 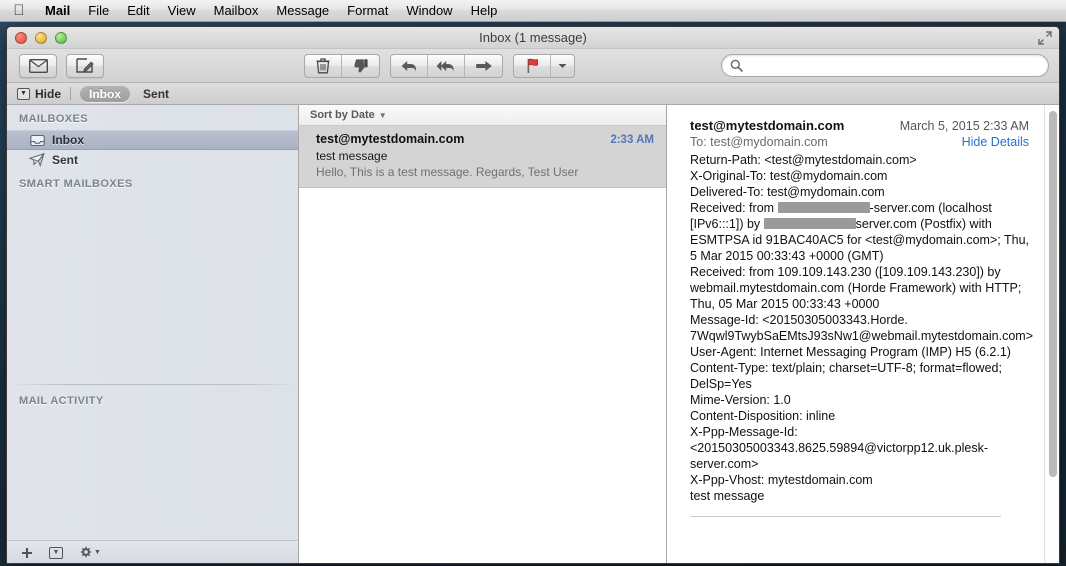 I want to click on flag-icon, so click(x=532, y=66).